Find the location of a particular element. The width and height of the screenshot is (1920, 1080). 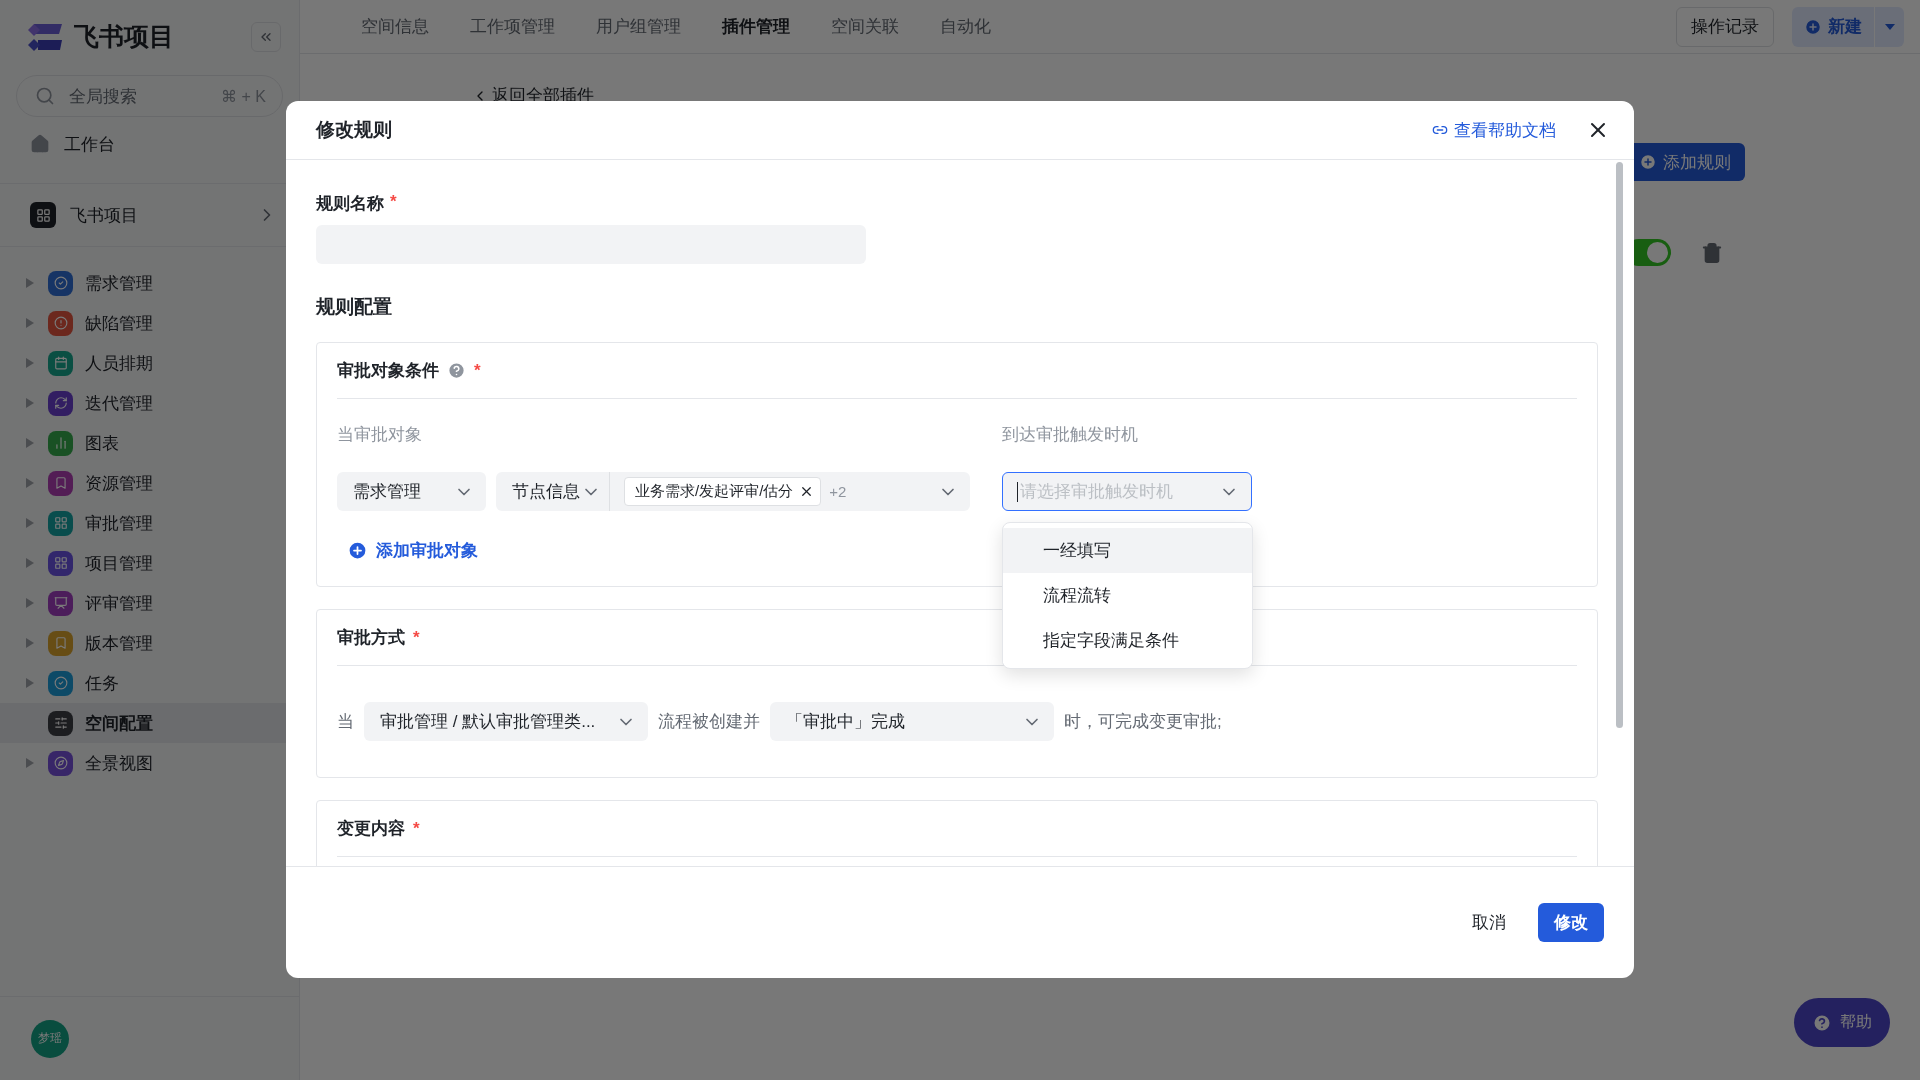

work-item-select: 需求管理 is located at coordinates (411, 491).